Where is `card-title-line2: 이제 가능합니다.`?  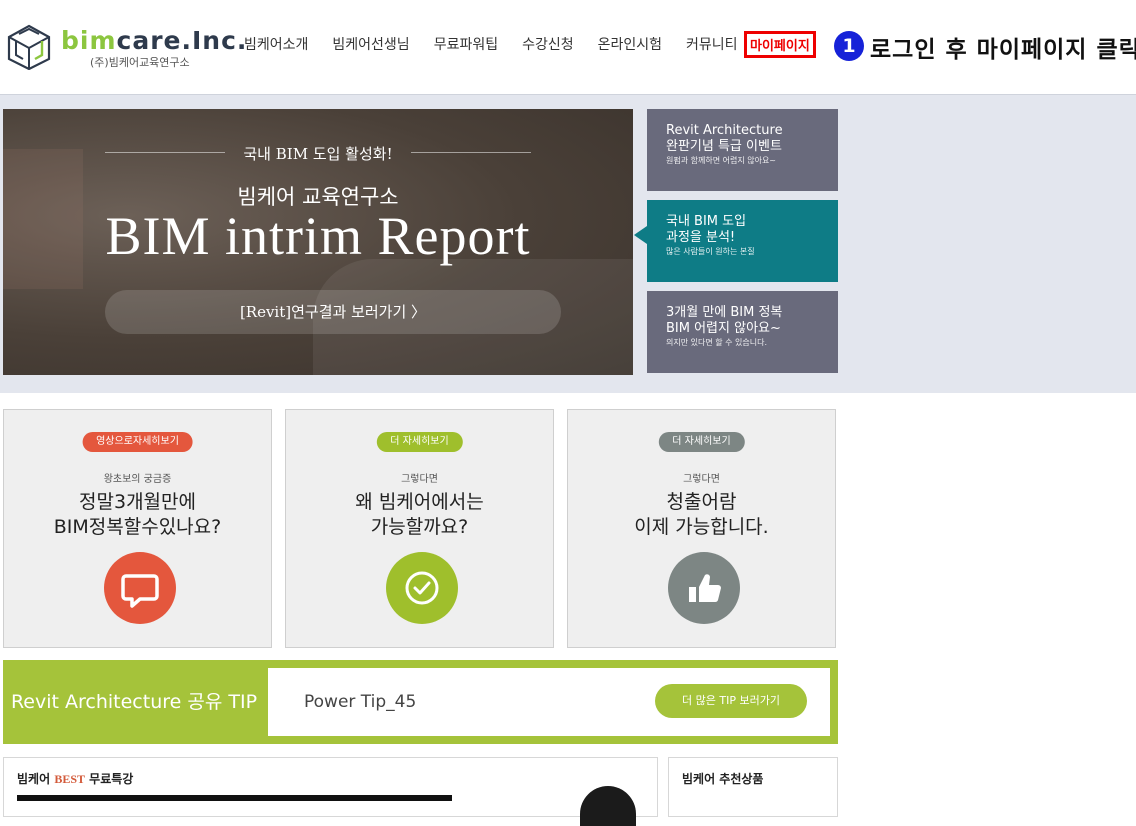 card-title-line2: 이제 가능합니다. is located at coordinates (701, 527).